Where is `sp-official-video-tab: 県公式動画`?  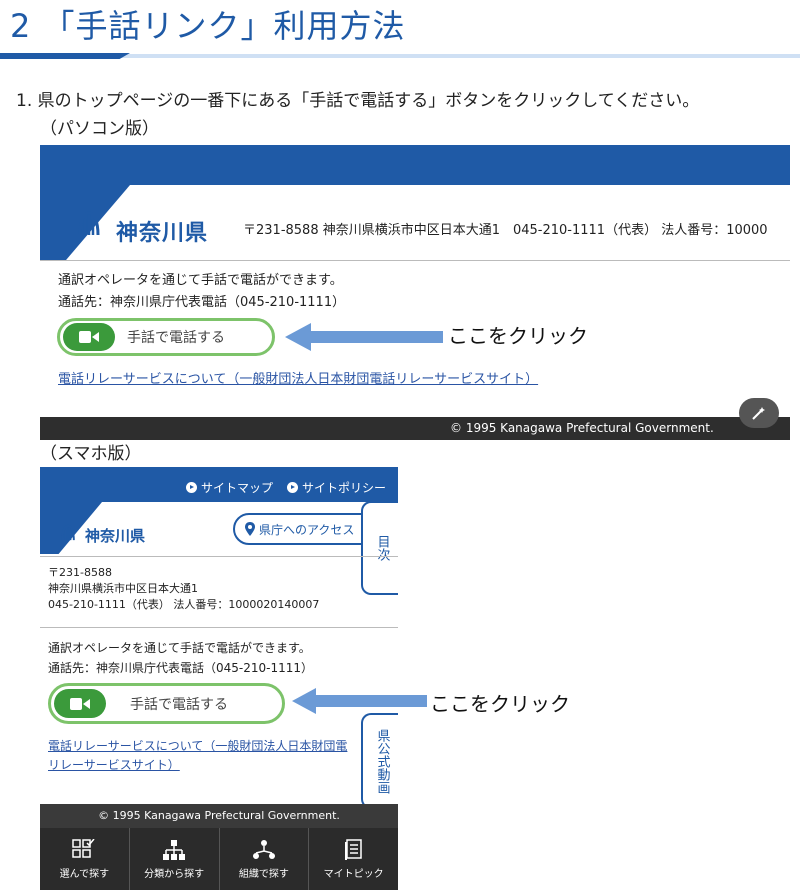 sp-official-video-tab: 県公式動画 is located at coordinates (379, 761).